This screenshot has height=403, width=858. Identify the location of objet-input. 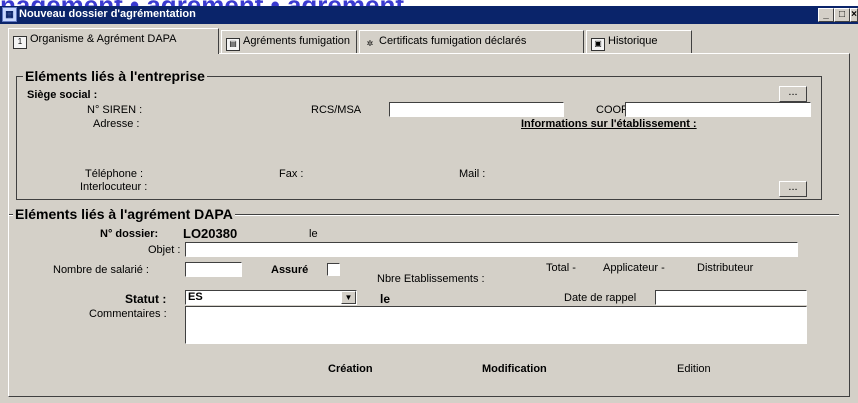
(491, 249).